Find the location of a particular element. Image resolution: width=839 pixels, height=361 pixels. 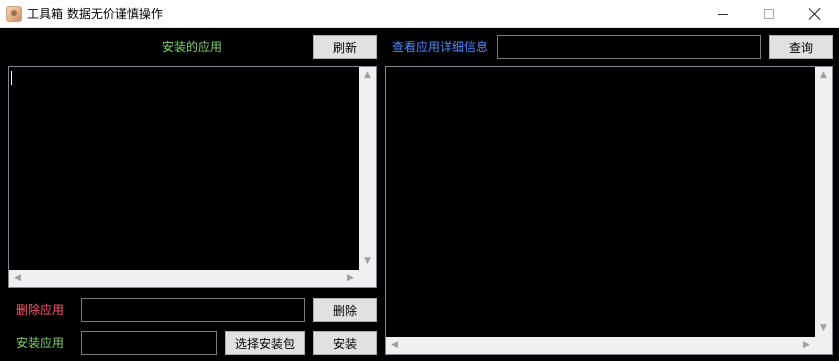

maximize-button is located at coordinates (769, 14).